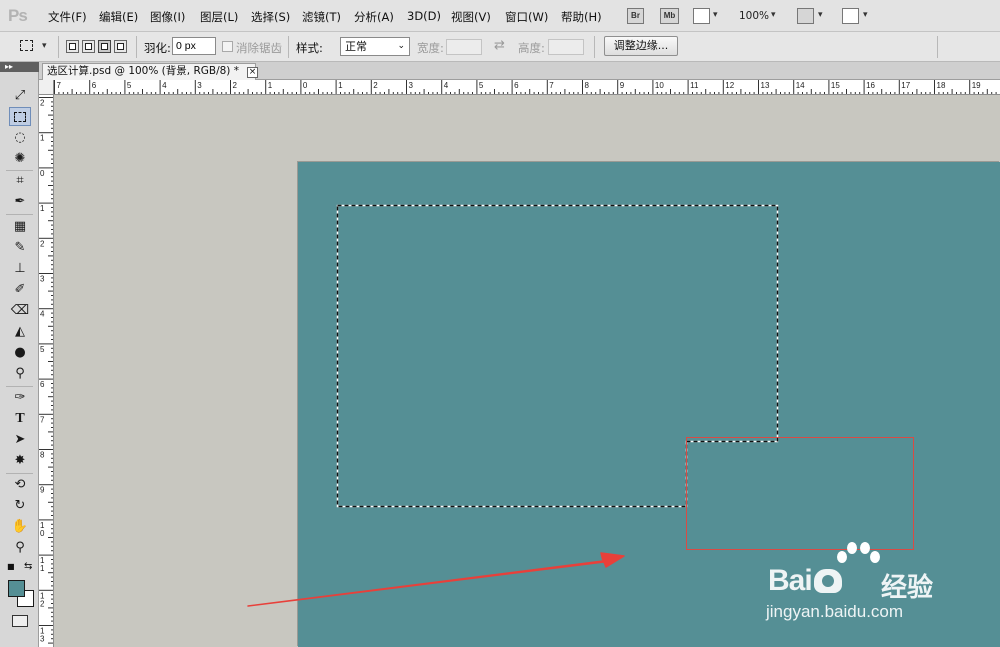 The image size is (1000, 647). I want to click on bridge-button: Br, so click(635, 16).